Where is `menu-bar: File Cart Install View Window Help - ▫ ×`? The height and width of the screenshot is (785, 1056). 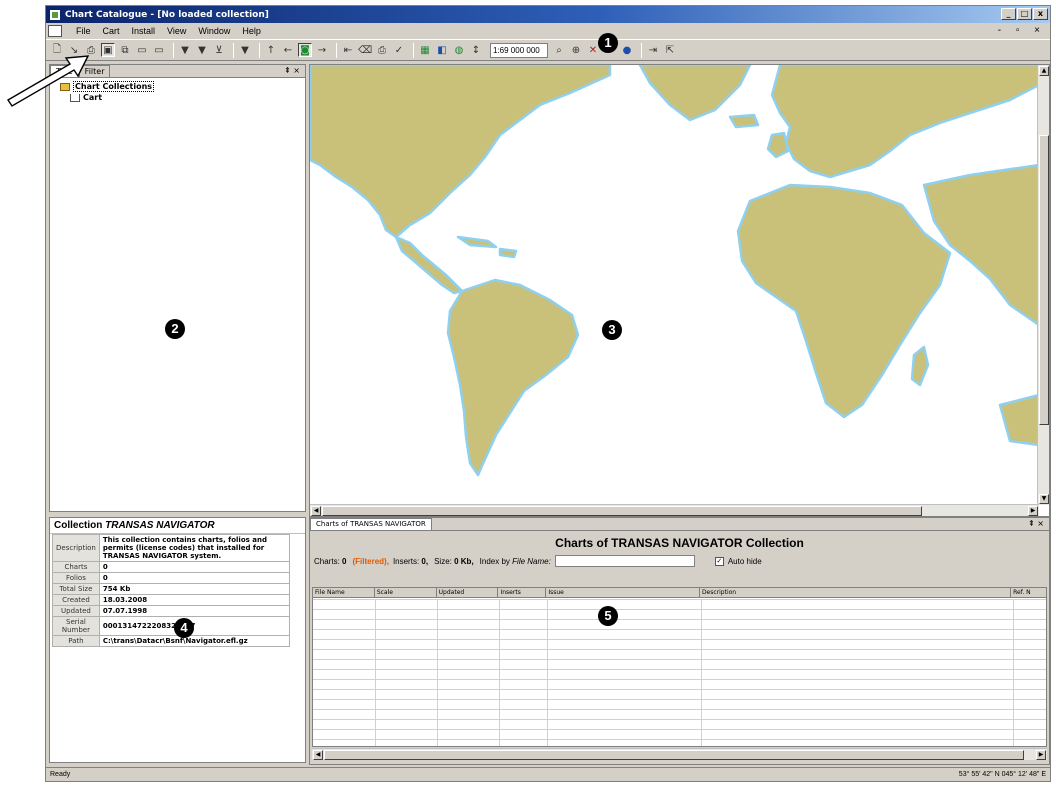 menu-bar: File Cart Install View Window Help - ▫ × is located at coordinates (548, 31).